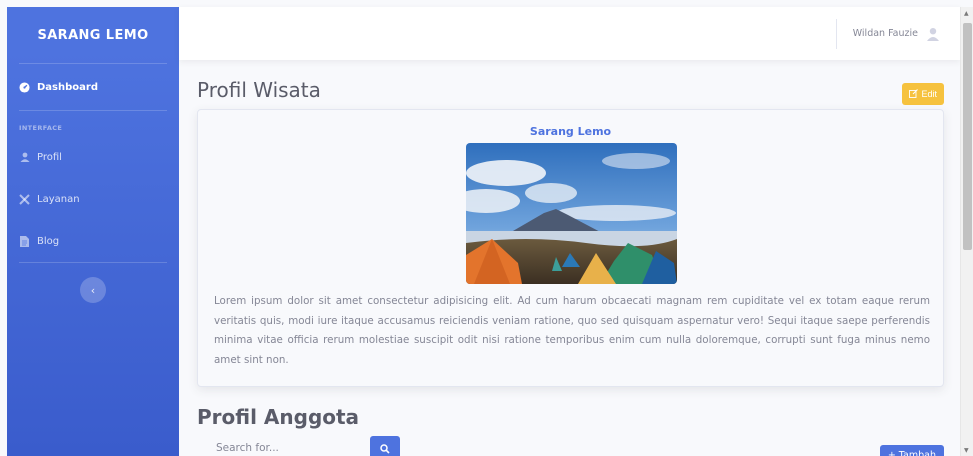 The width and height of the screenshot is (973, 456). I want to click on card-title: Sarang Lemo, so click(570, 131).